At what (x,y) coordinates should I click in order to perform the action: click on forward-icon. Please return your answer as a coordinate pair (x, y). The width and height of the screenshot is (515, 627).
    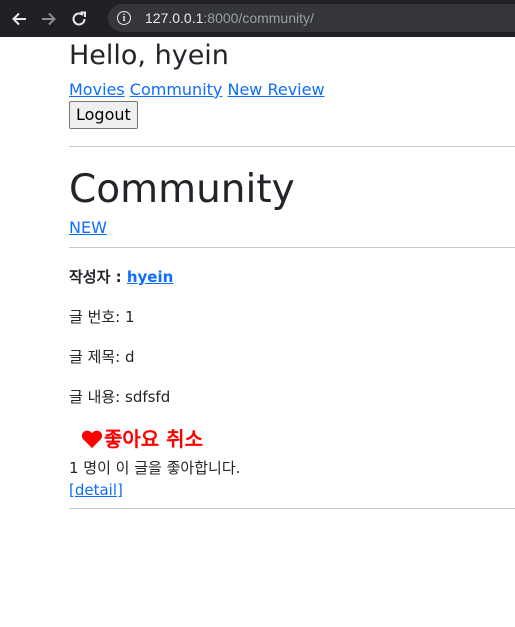
    Looking at the image, I should click on (49, 19).